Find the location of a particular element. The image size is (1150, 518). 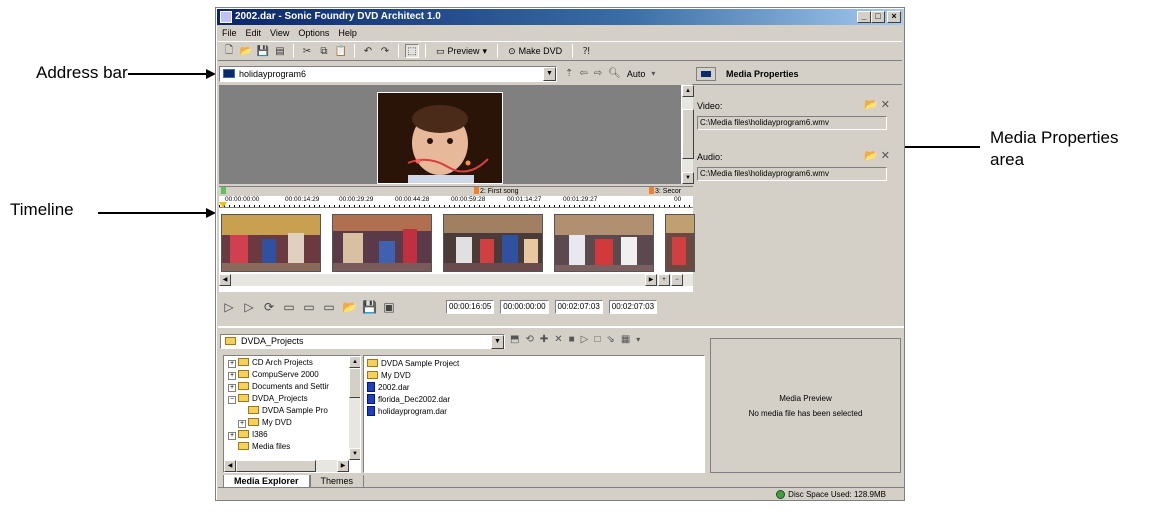

tree-item: − DVDA_Projects is located at coordinates (268, 399).